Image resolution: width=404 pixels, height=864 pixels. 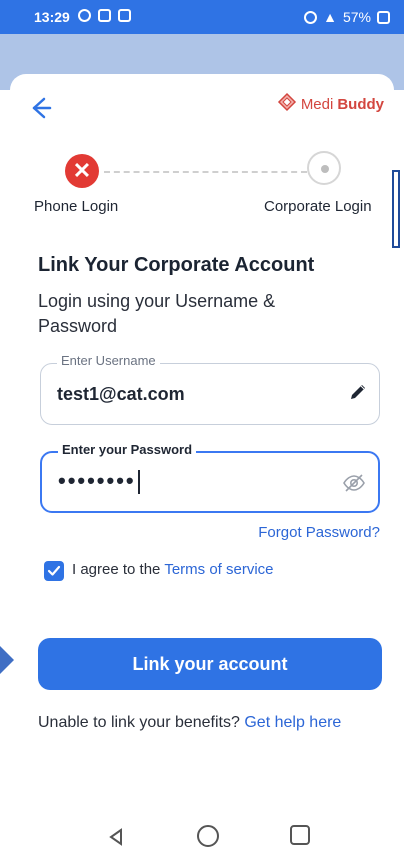 What do you see at coordinates (52, 17) in the screenshot?
I see `status-time: 13:29` at bounding box center [52, 17].